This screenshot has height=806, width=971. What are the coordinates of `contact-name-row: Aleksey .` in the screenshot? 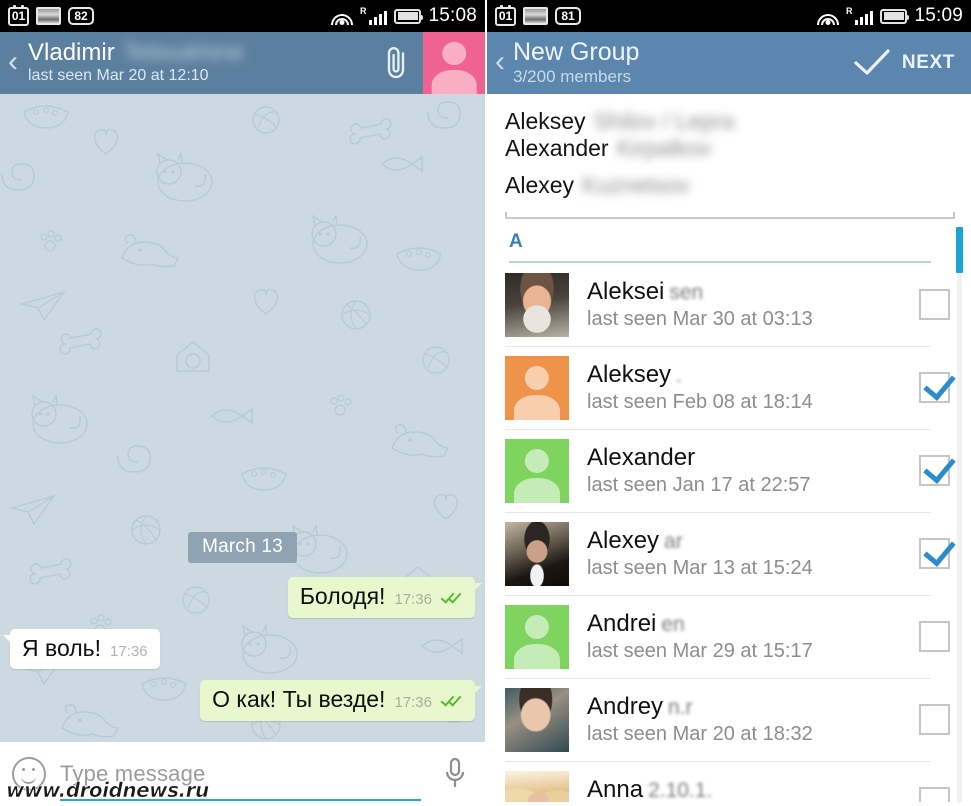 It's located at (742, 375).